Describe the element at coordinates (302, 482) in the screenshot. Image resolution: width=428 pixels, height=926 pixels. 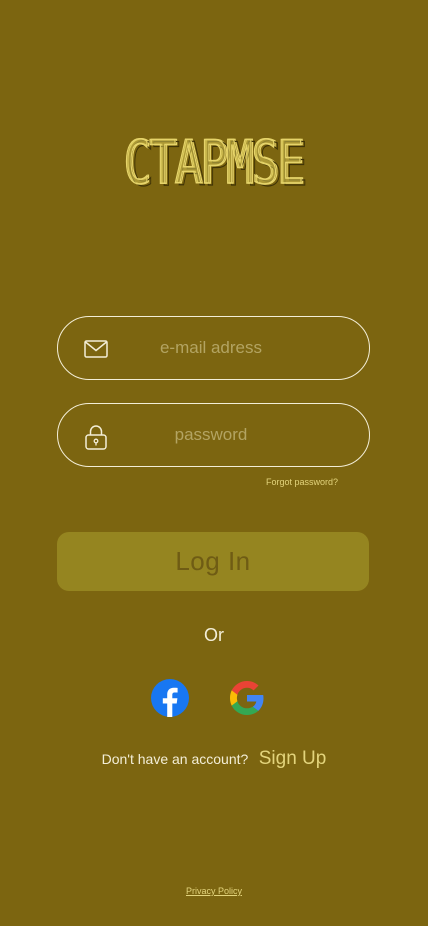
I see `forgot-password-link: Forgot password?` at that location.